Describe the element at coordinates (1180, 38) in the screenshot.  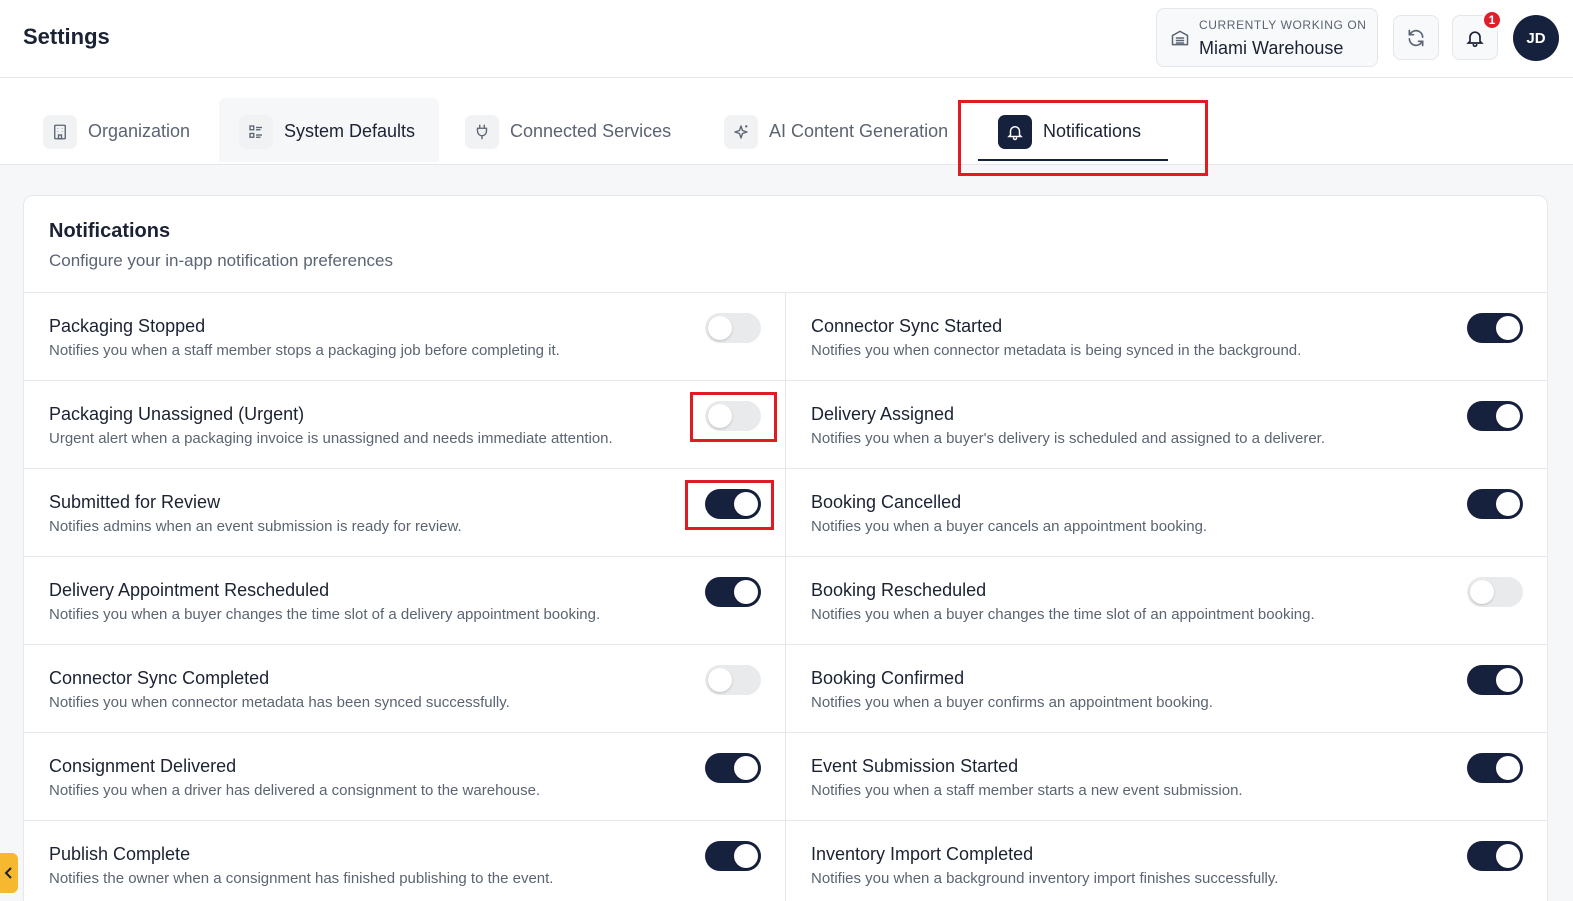
I see `warehouse-icon` at that location.